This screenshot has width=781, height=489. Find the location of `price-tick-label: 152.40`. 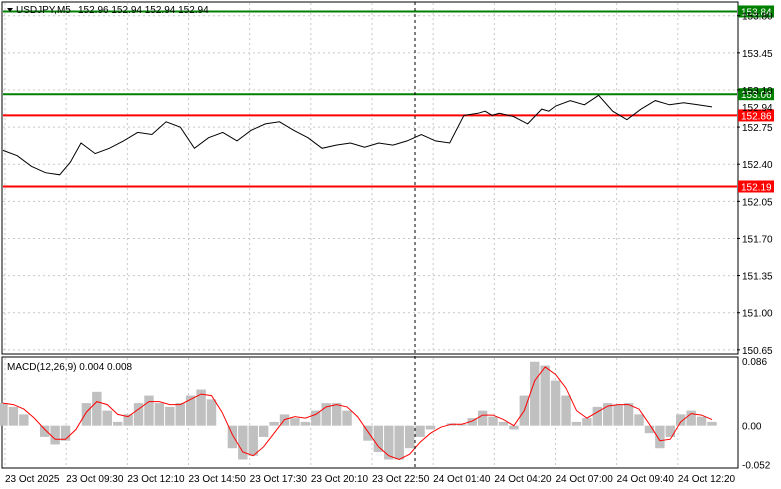

price-tick-label: 152.40 is located at coordinates (757, 165).